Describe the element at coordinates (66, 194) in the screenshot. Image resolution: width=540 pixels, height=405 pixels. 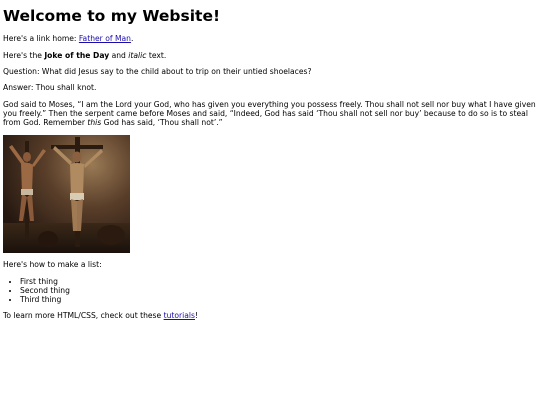
I see `crucifixion-painting-image` at that location.